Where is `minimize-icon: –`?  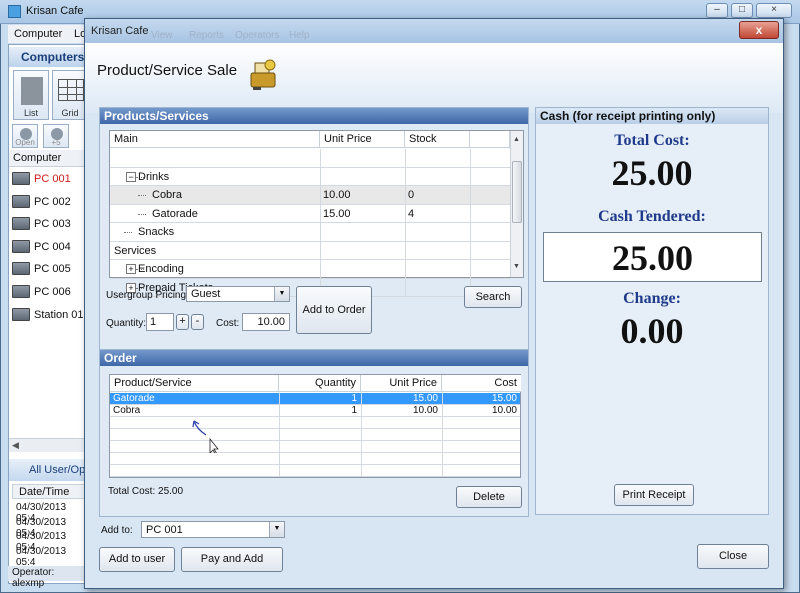
minimize-icon: – is located at coordinates (717, 10).